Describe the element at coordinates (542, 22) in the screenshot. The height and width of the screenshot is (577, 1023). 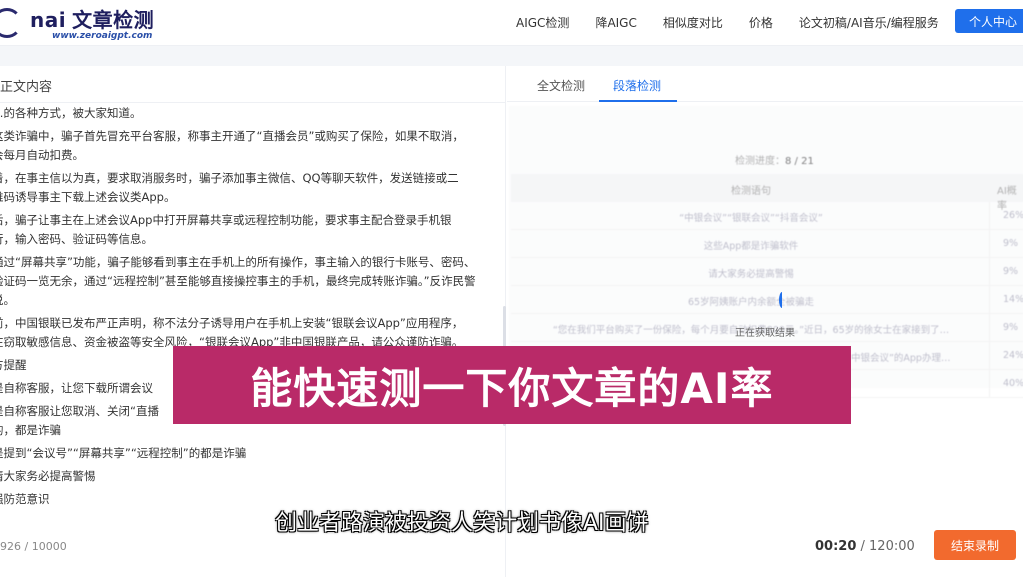
I see `nav-aigc-detect: AIGC检测` at that location.